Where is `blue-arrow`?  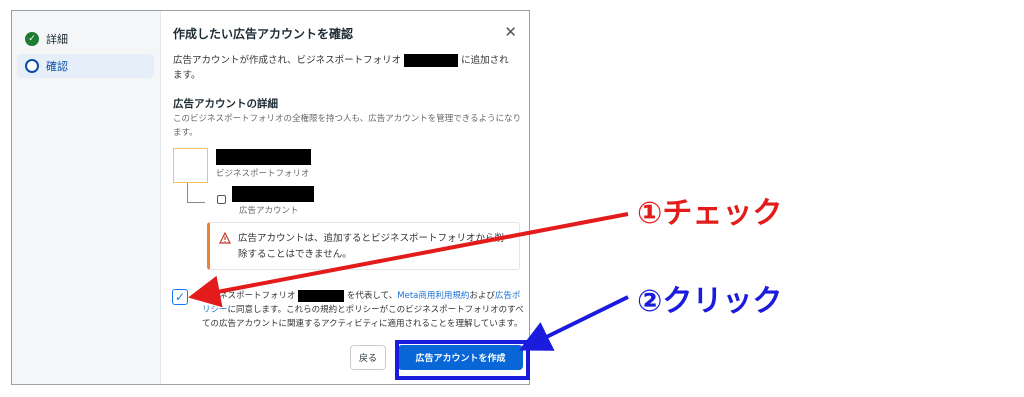
blue-arrow is located at coordinates (573, 323).